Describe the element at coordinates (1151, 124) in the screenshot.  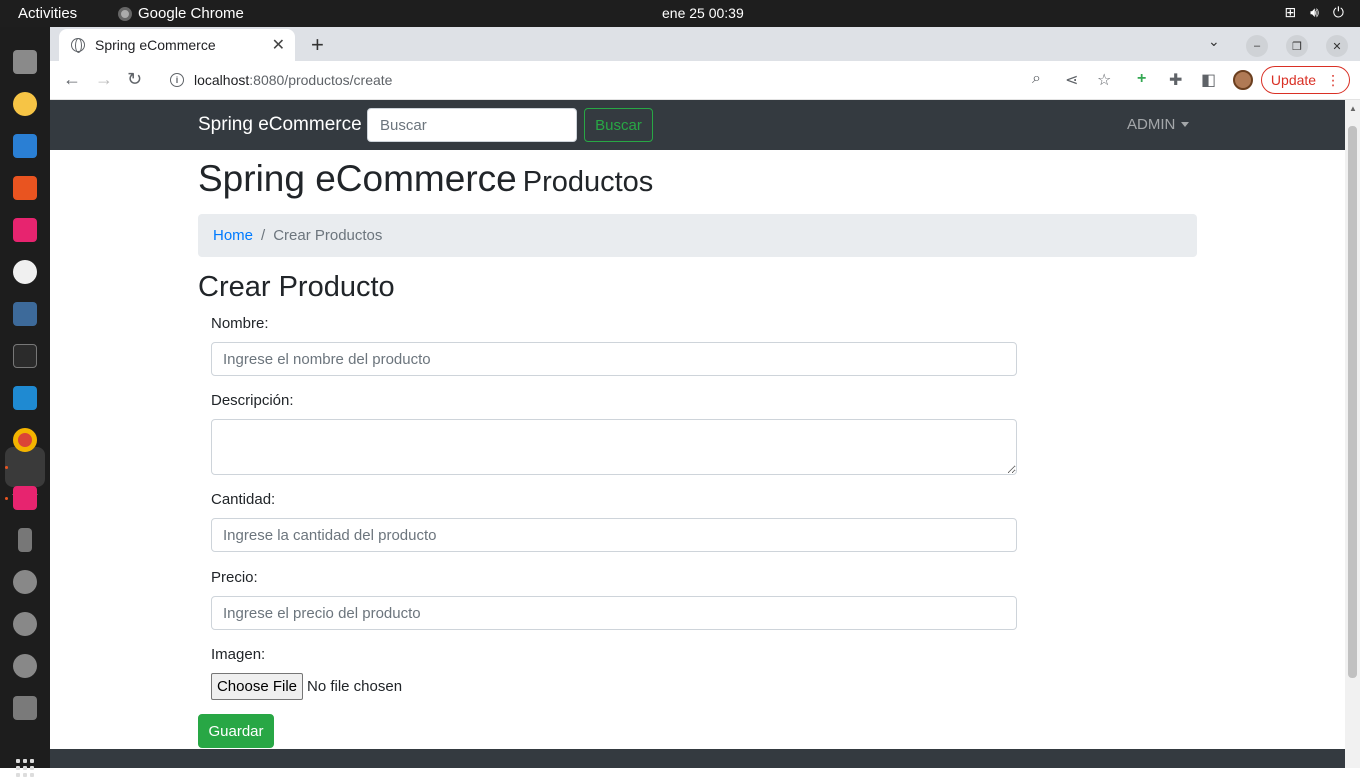
I see `admin-label: ADMIN` at that location.